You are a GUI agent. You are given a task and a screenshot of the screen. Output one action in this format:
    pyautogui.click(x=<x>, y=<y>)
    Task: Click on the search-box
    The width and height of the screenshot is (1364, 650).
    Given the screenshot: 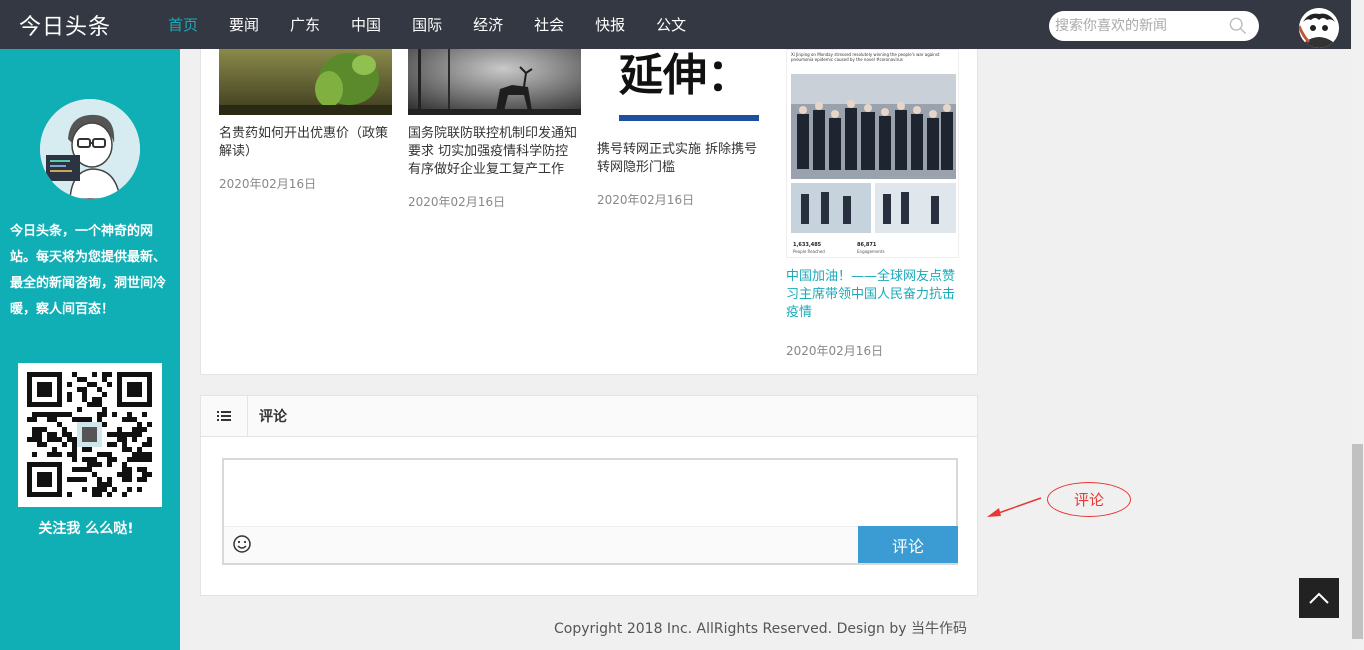 What is the action you would take?
    pyautogui.click(x=1154, y=26)
    